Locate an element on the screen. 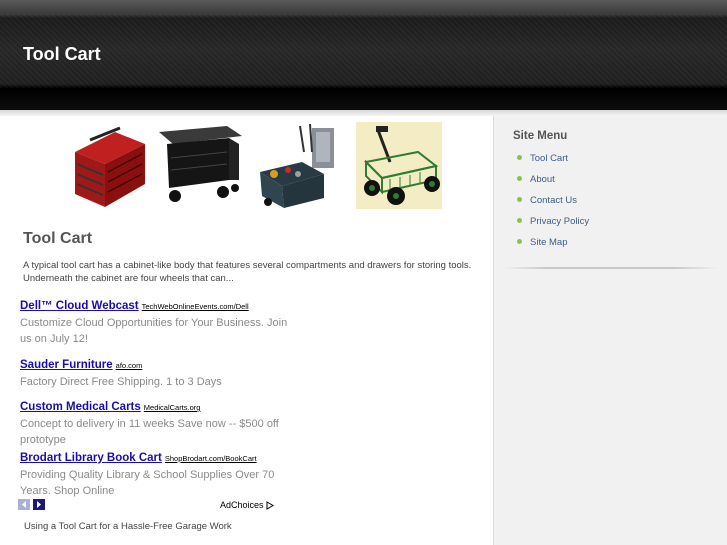 Image resolution: width=727 pixels, height=545 pixels. adchoices-link: AdChoices is located at coordinates (247, 505).